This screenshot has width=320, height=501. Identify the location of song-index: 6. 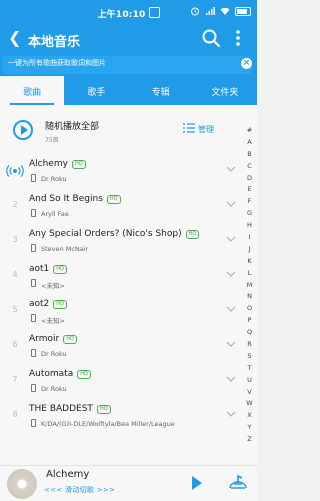
(15, 344).